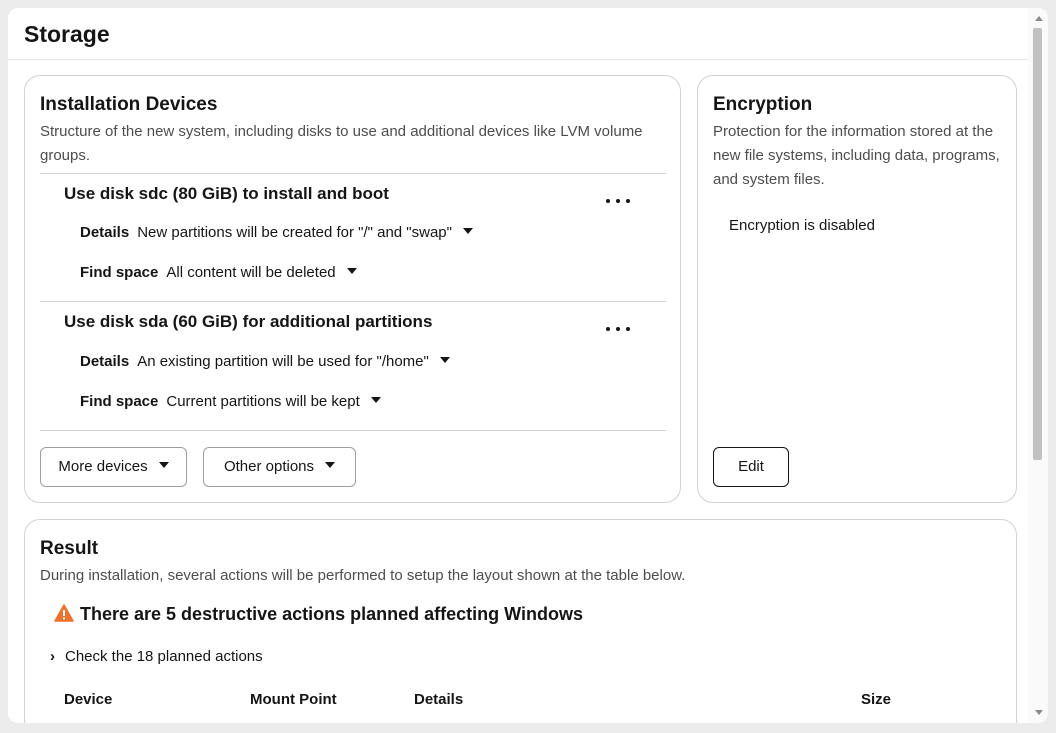  I want to click on scrollbar, so click(1038, 365).